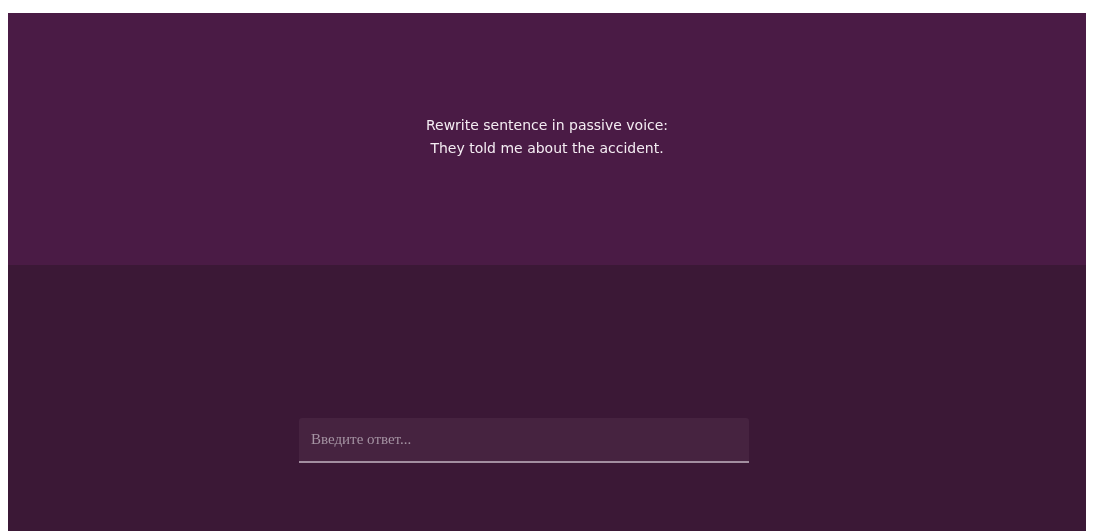  I want to click on question-text: They told me about the accident., so click(547, 148).